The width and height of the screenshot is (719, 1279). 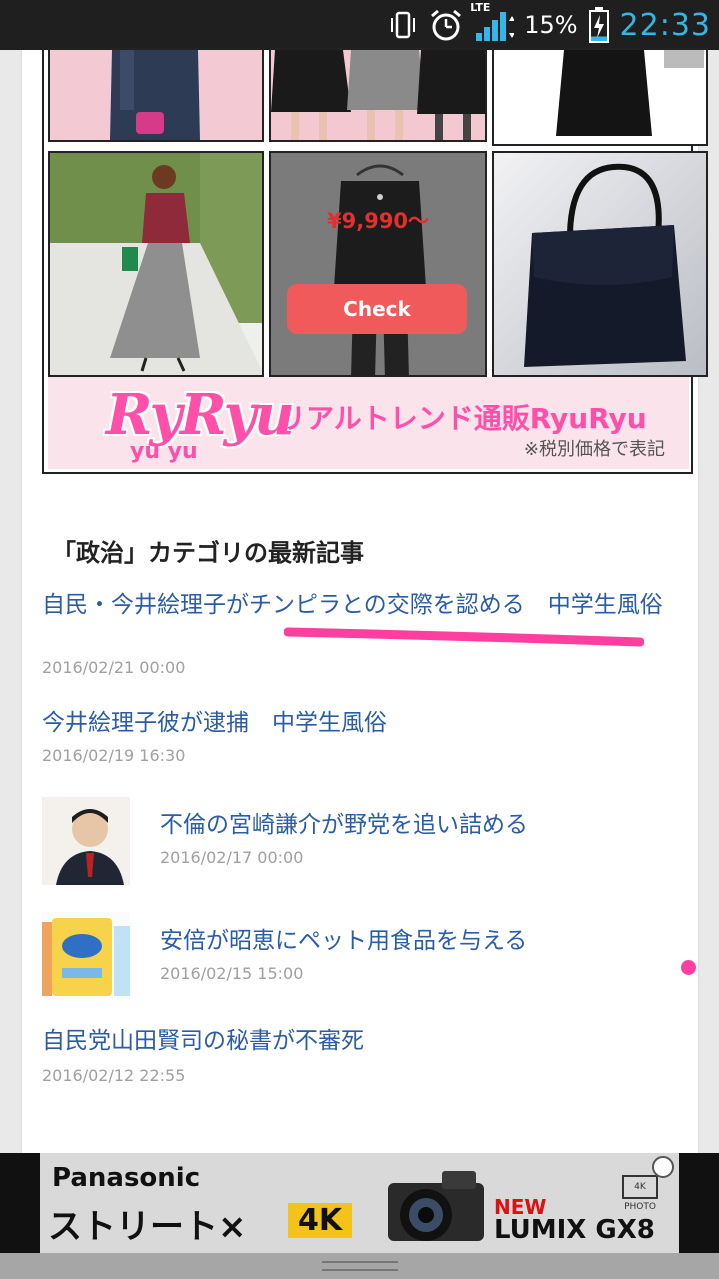 What do you see at coordinates (599, 25) in the screenshot?
I see `battery-charging-icon` at bounding box center [599, 25].